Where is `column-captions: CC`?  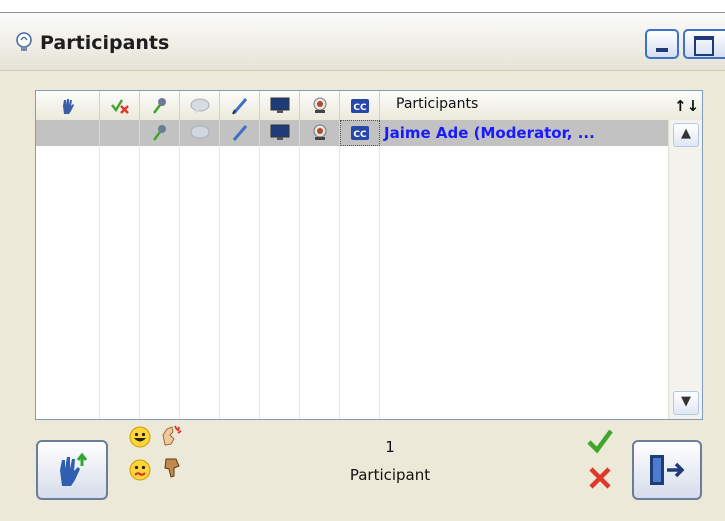 column-captions: CC is located at coordinates (360, 105).